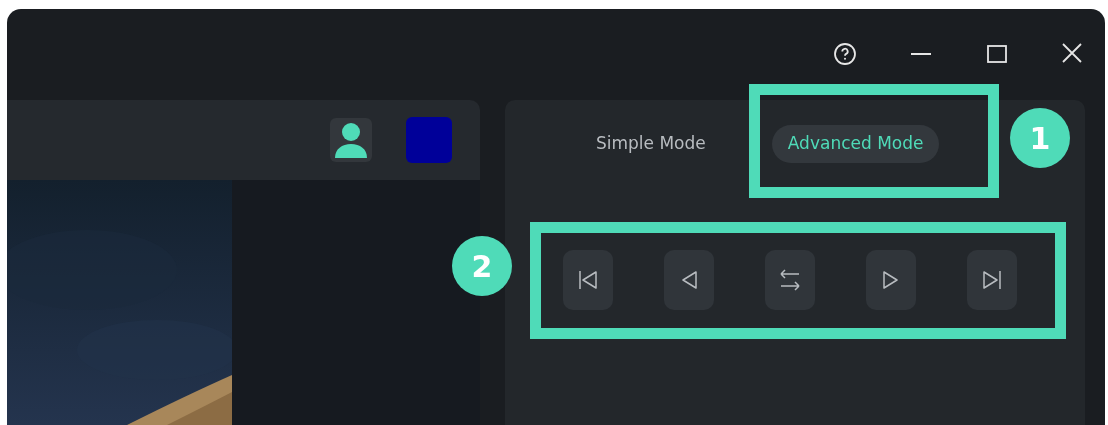 This screenshot has width=1108, height=425. Describe the element at coordinates (651, 144) in the screenshot. I see `mode-tab: Simple Mode` at that location.